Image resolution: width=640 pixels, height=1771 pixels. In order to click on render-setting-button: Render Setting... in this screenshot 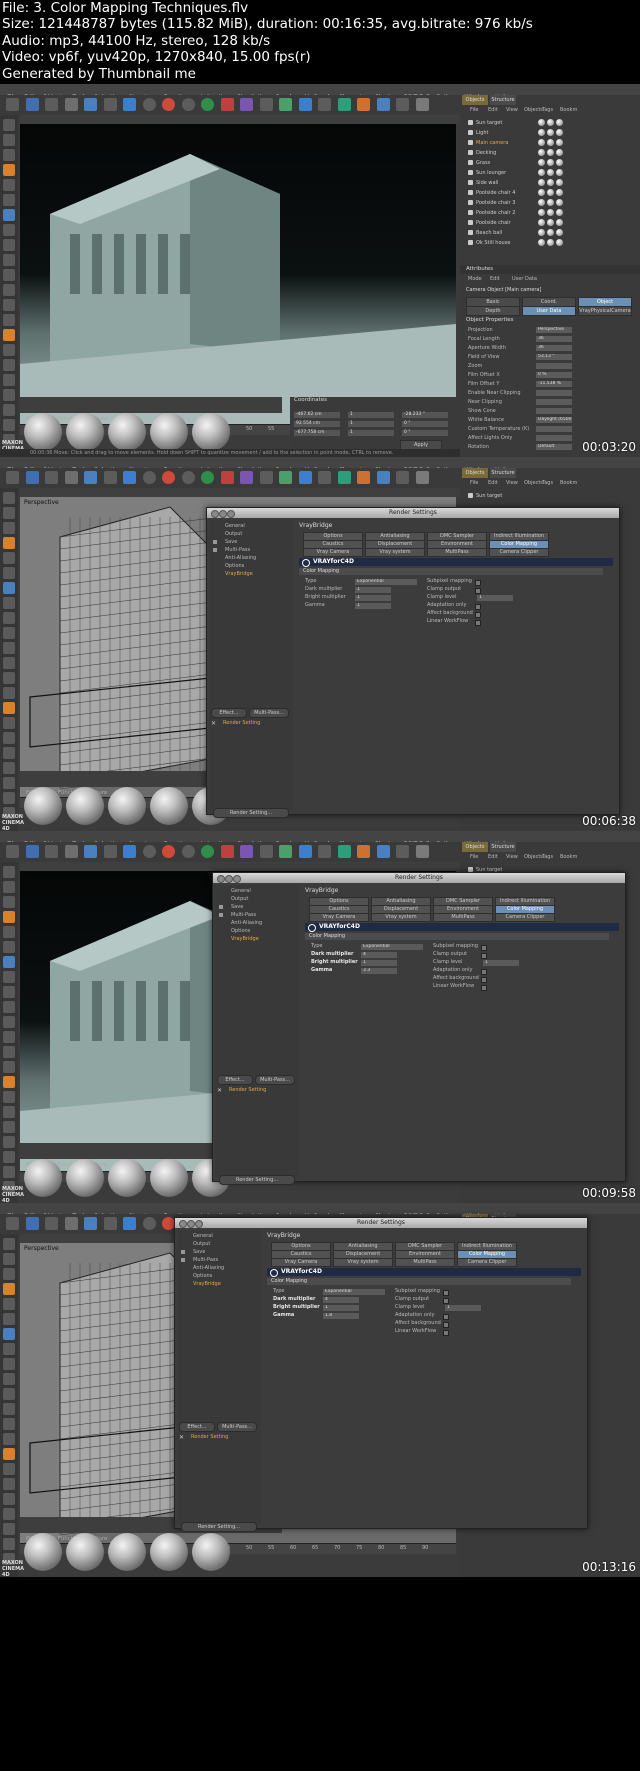, I will do `click(257, 1180)`.